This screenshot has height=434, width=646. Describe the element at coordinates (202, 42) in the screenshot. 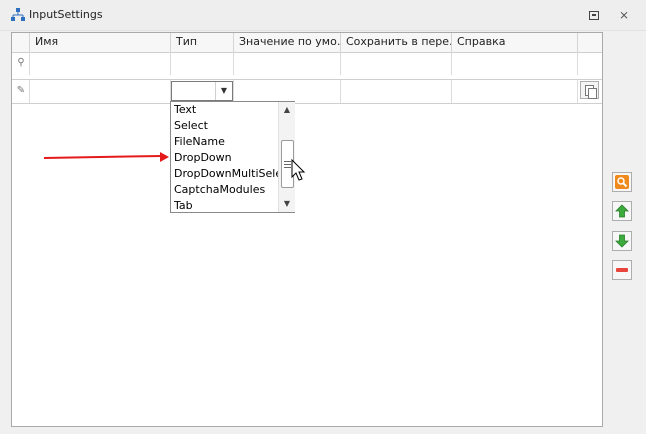

I see `header-type-column: Тип` at that location.